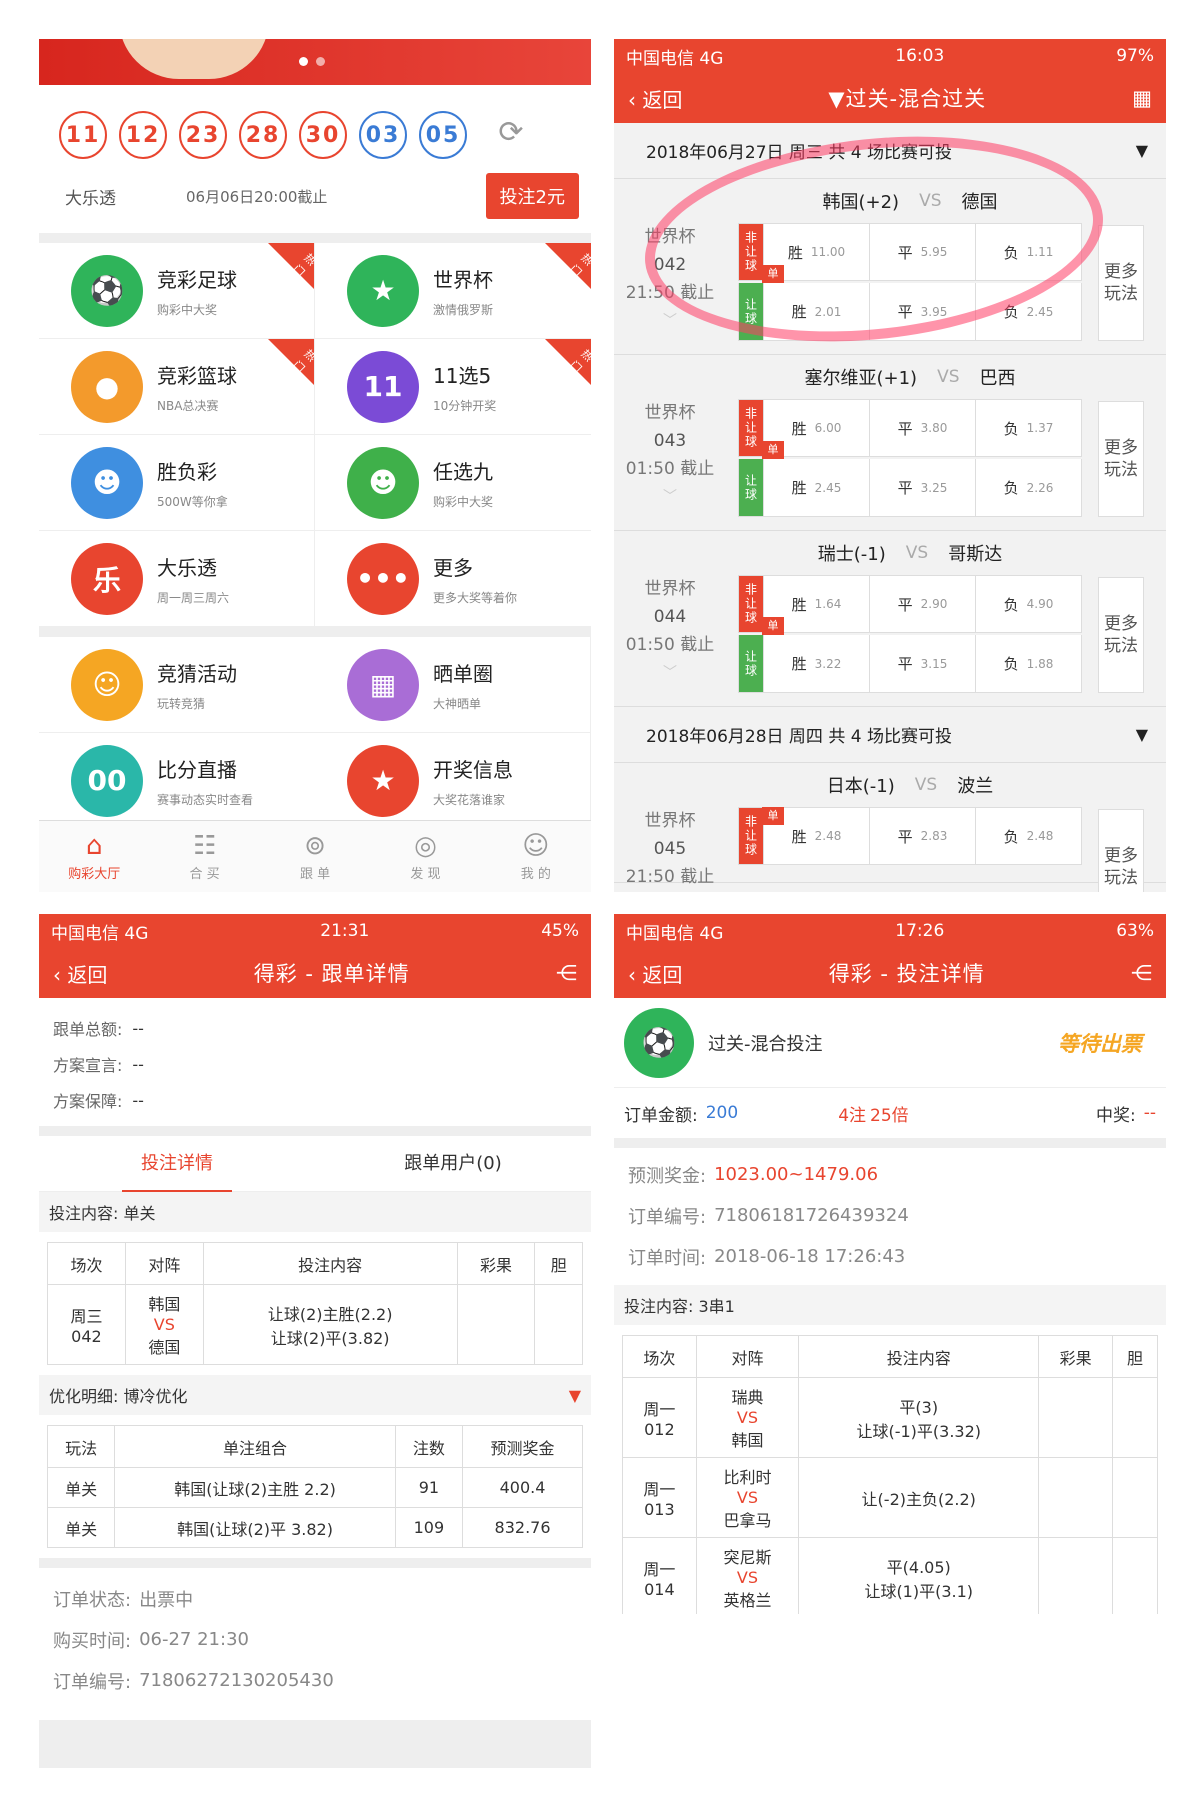 The height and width of the screenshot is (1800, 1200). What do you see at coordinates (463, 279) in the screenshot?
I see `game-title: 世界杯` at bounding box center [463, 279].